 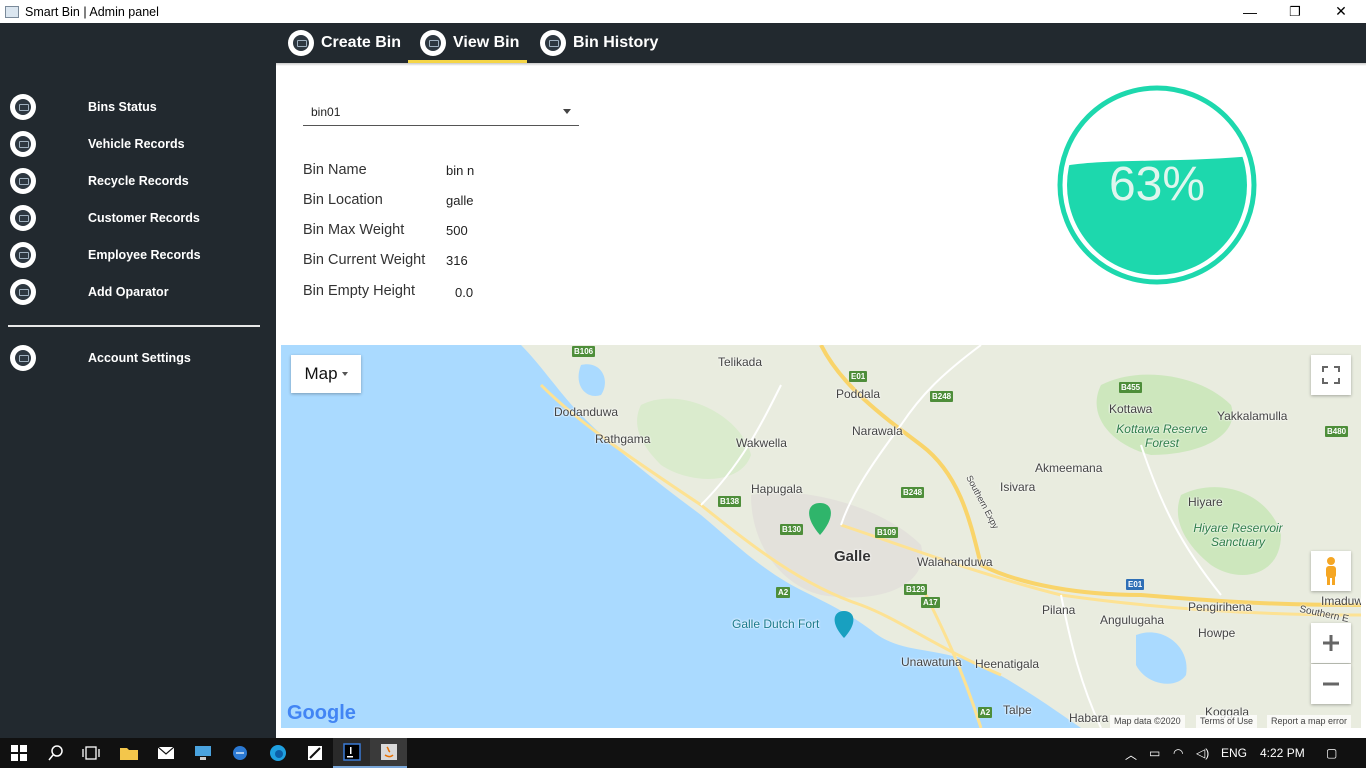 I want to click on edge-button, so click(x=277, y=753).